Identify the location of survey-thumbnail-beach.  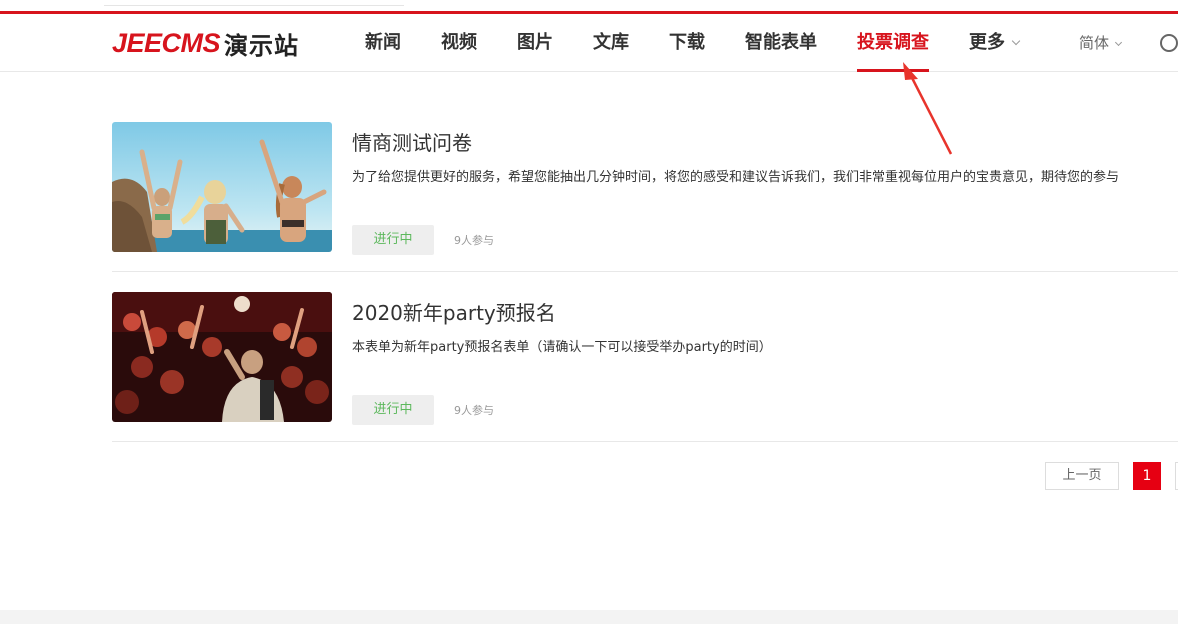
(222, 187).